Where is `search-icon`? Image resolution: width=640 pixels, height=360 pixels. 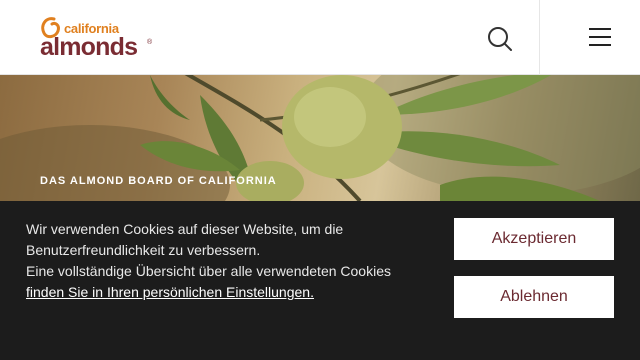 search-icon is located at coordinates (500, 39).